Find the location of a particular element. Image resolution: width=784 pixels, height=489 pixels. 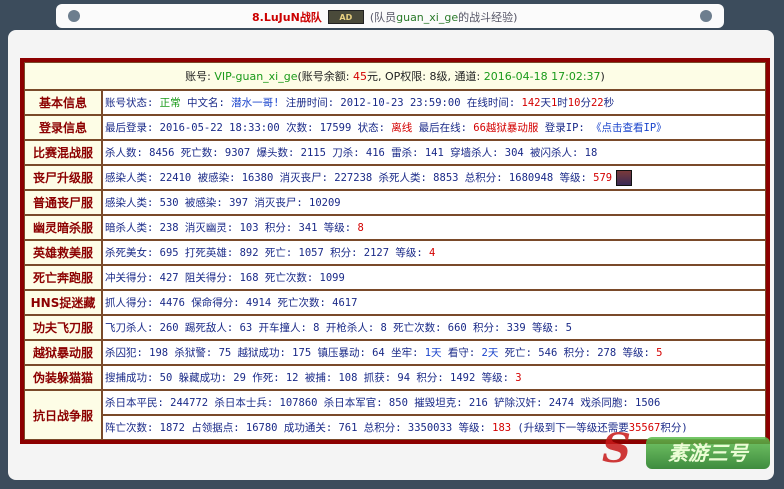

stat-text: 离线 is located at coordinates (402, 128).